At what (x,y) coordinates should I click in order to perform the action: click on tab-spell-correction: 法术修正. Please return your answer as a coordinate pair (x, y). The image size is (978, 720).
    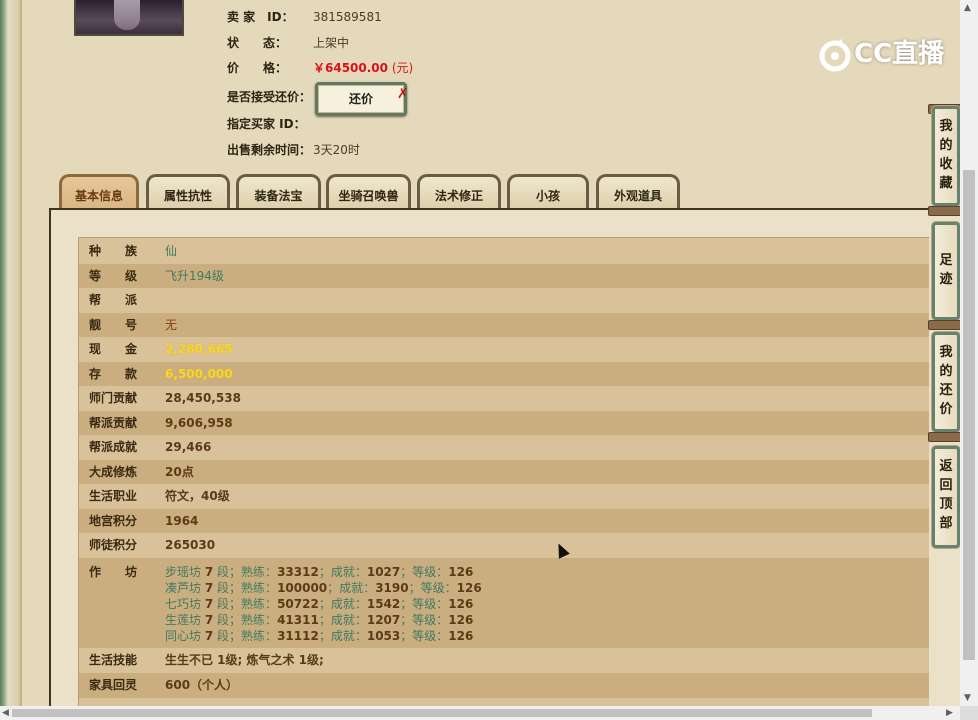
    Looking at the image, I should click on (459, 191).